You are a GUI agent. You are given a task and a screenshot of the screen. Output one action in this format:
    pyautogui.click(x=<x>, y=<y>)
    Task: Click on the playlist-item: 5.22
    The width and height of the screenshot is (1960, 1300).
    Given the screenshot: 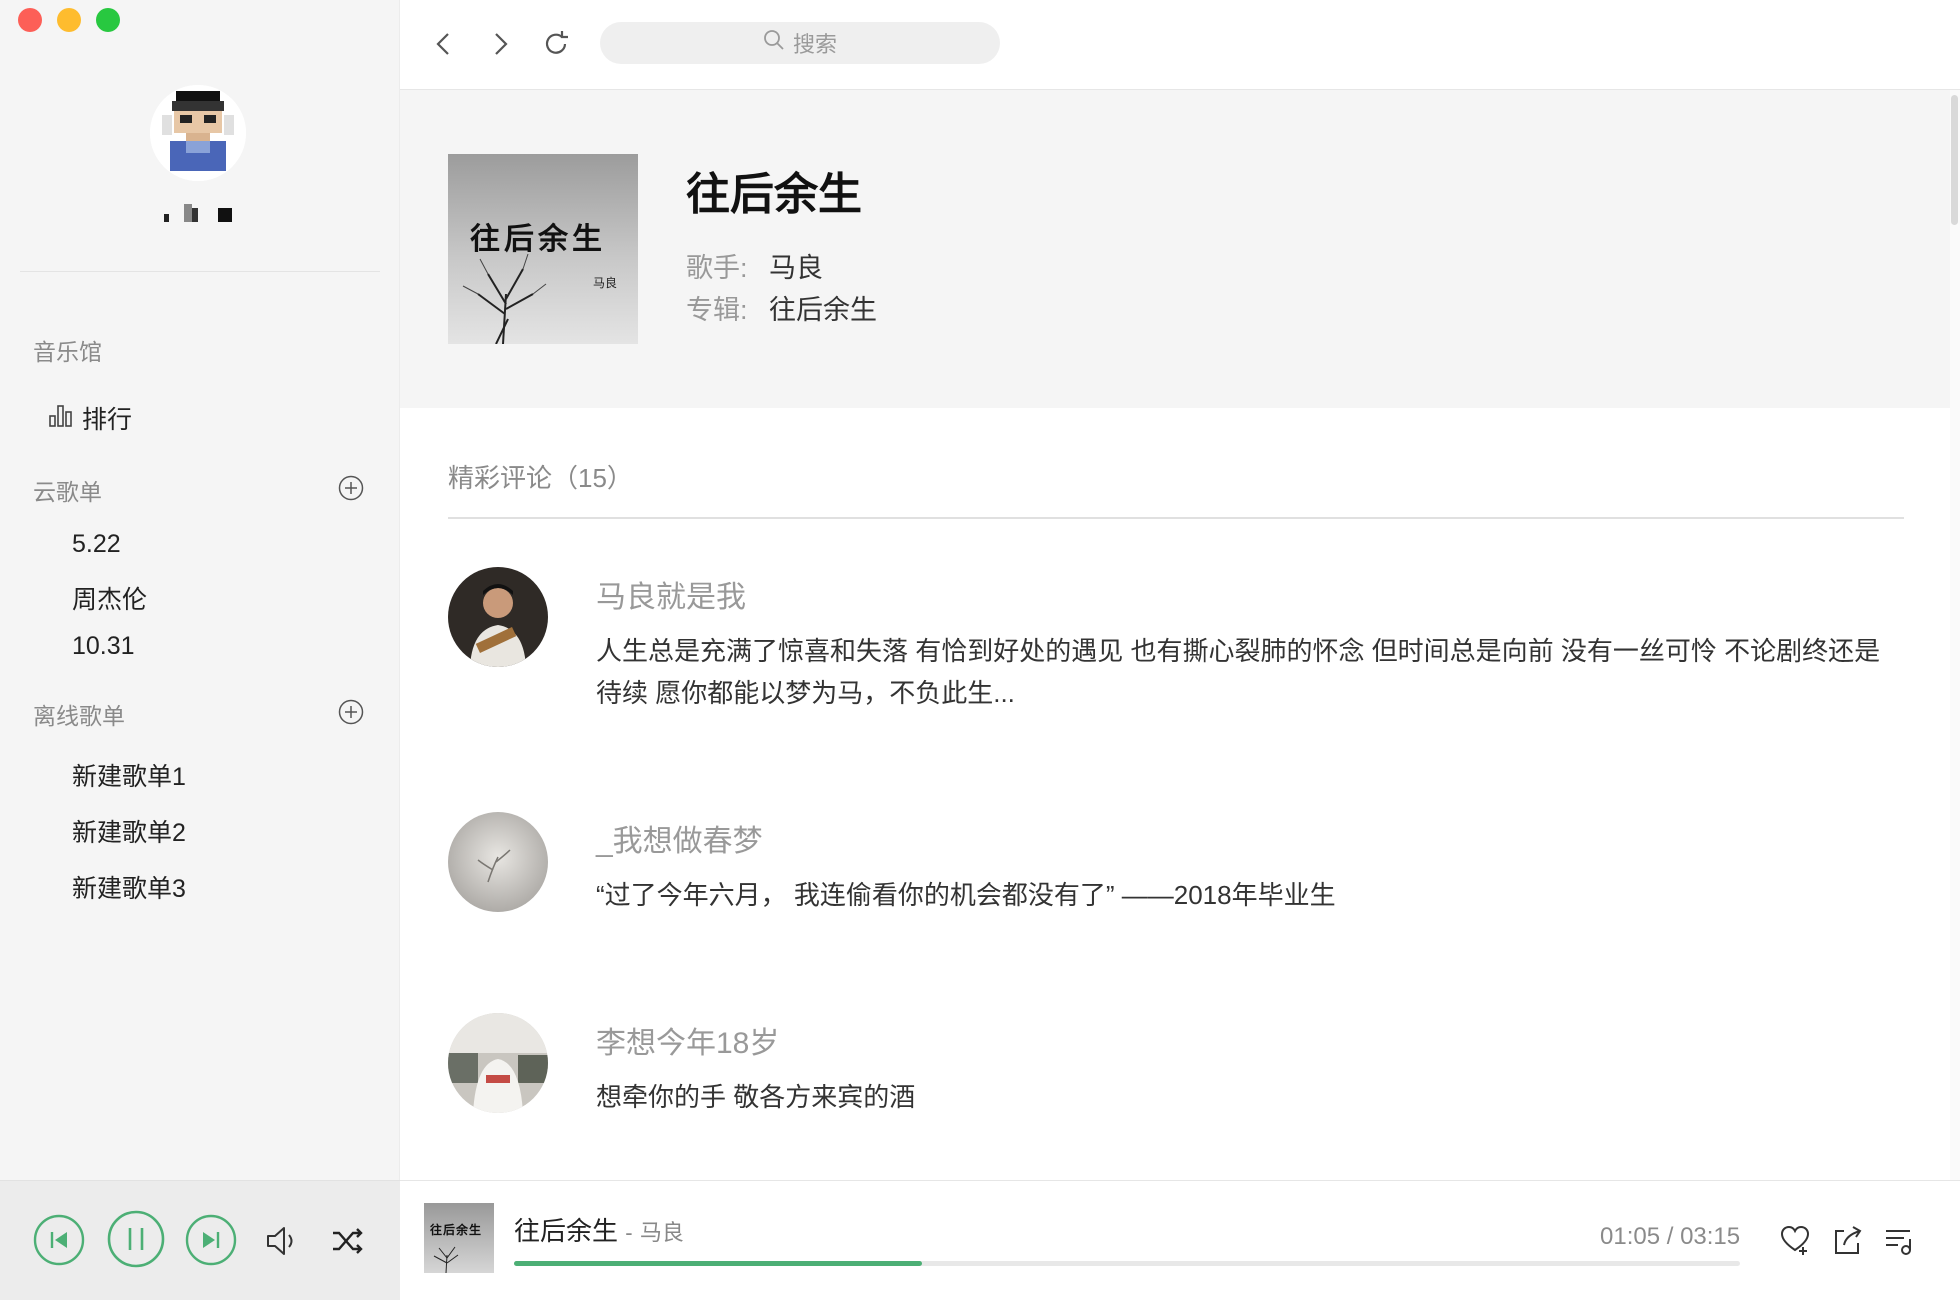 What is the action you would take?
    pyautogui.click(x=96, y=544)
    